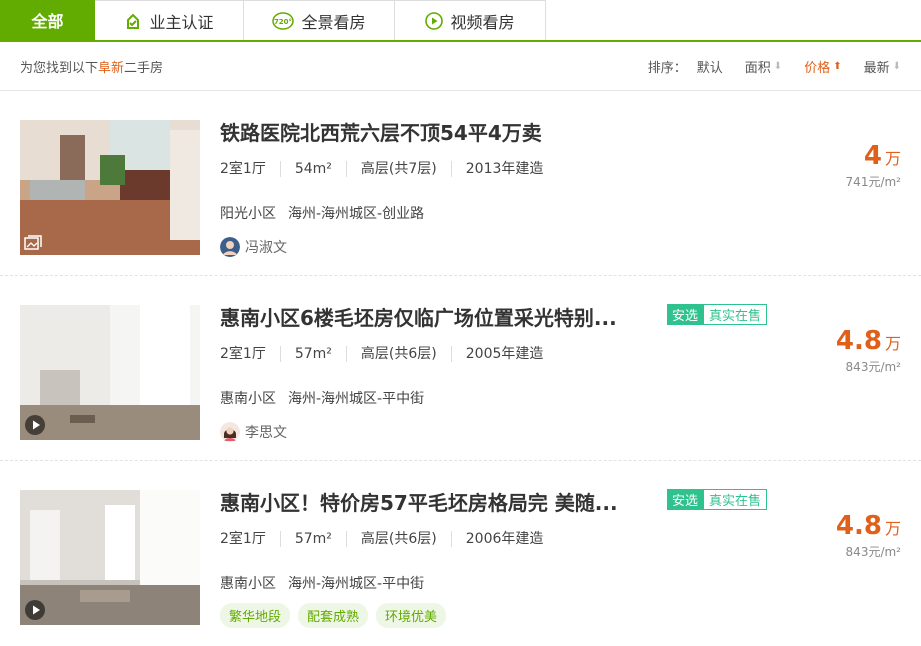  I want to click on listing-meta: 2室1厅 57m² 高层(共6层) 2006年建造, so click(388, 539).